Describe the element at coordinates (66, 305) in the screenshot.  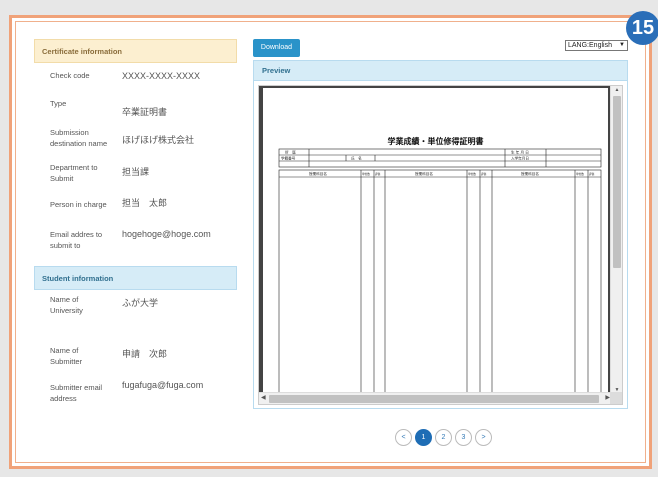
I see `info-label: Name of University` at that location.